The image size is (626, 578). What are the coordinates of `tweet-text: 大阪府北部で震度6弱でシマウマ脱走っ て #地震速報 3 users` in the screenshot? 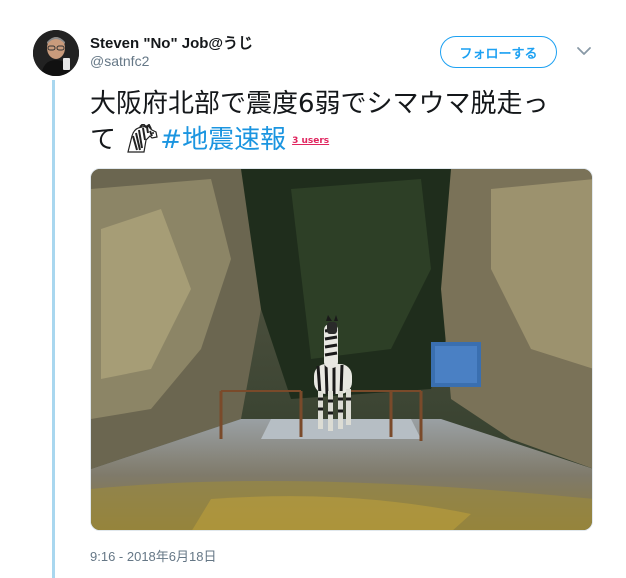 It's located at (345, 122).